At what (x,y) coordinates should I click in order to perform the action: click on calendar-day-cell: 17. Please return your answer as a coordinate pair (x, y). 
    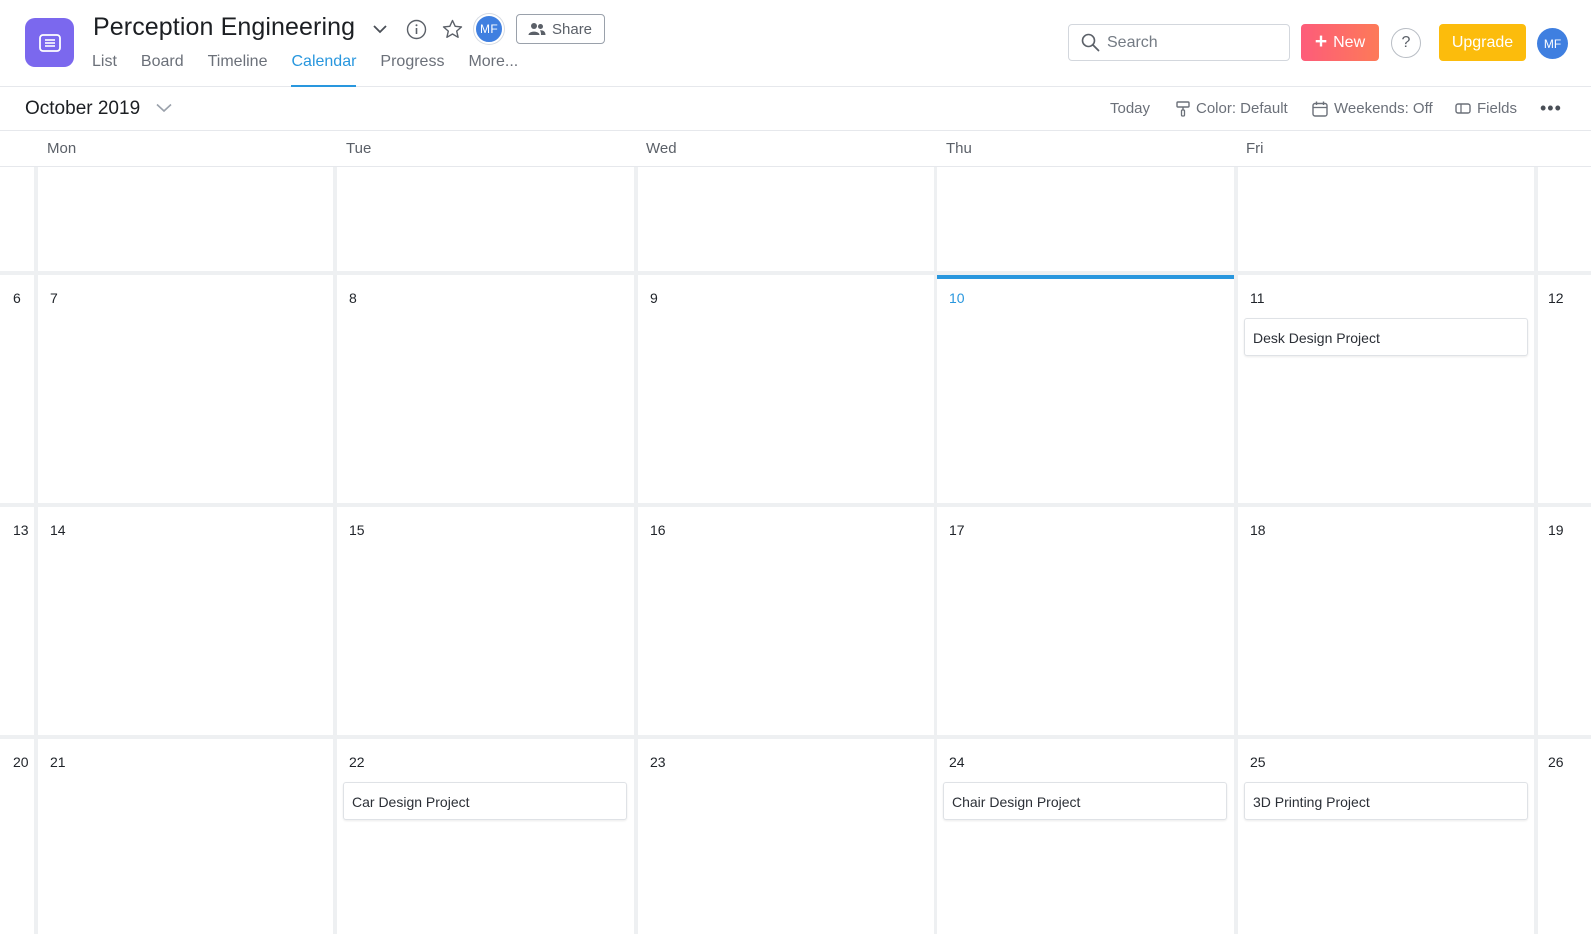
    Looking at the image, I should click on (1085, 621).